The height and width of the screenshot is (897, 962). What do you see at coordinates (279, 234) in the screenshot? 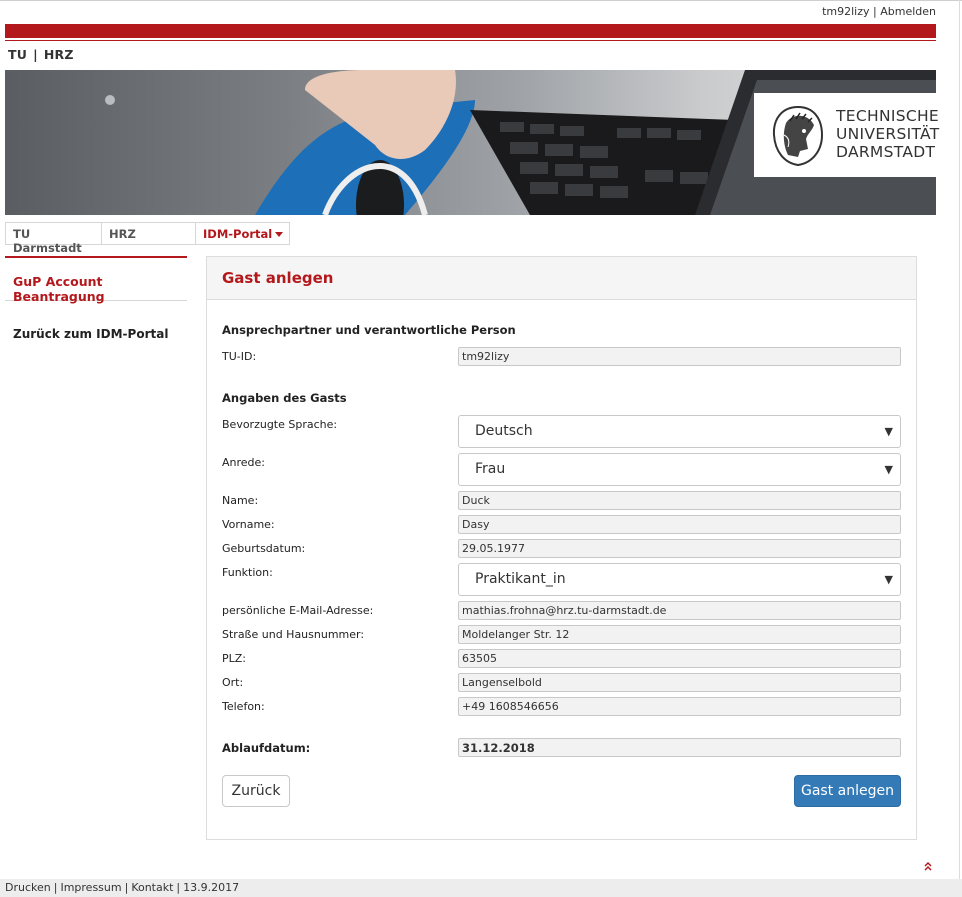
I see `caret-down-icon` at bounding box center [279, 234].